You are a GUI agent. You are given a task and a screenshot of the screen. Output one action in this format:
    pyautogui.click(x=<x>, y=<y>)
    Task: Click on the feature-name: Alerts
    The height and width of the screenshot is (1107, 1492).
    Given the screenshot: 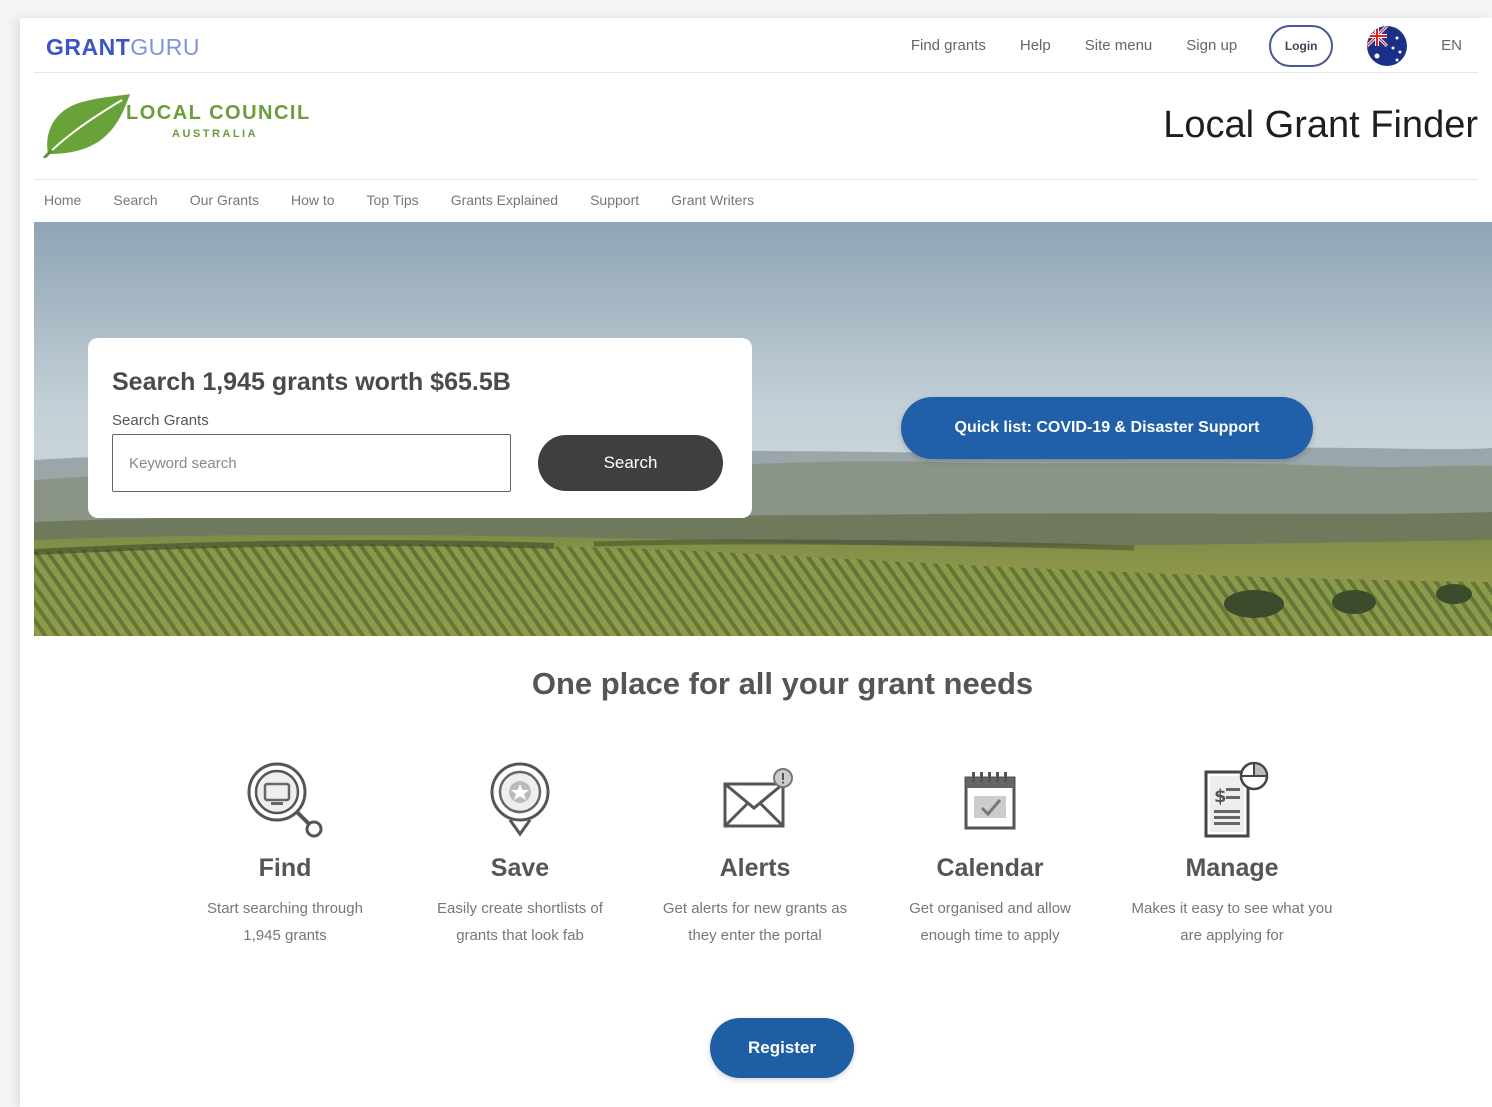 What is the action you would take?
    pyautogui.click(x=755, y=868)
    